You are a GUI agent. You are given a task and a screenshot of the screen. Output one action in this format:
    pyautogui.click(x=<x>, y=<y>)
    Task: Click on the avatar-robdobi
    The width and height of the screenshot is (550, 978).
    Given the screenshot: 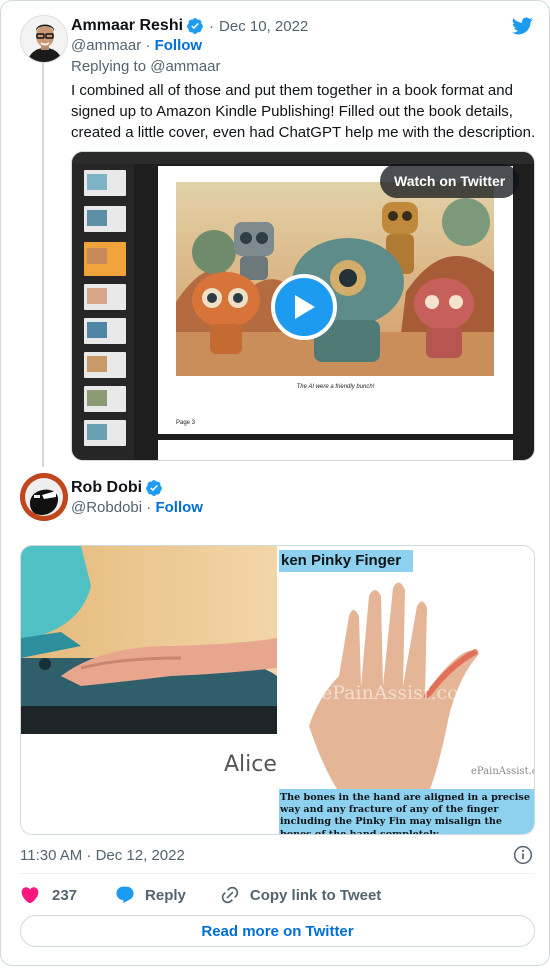 What is the action you would take?
    pyautogui.click(x=44, y=497)
    